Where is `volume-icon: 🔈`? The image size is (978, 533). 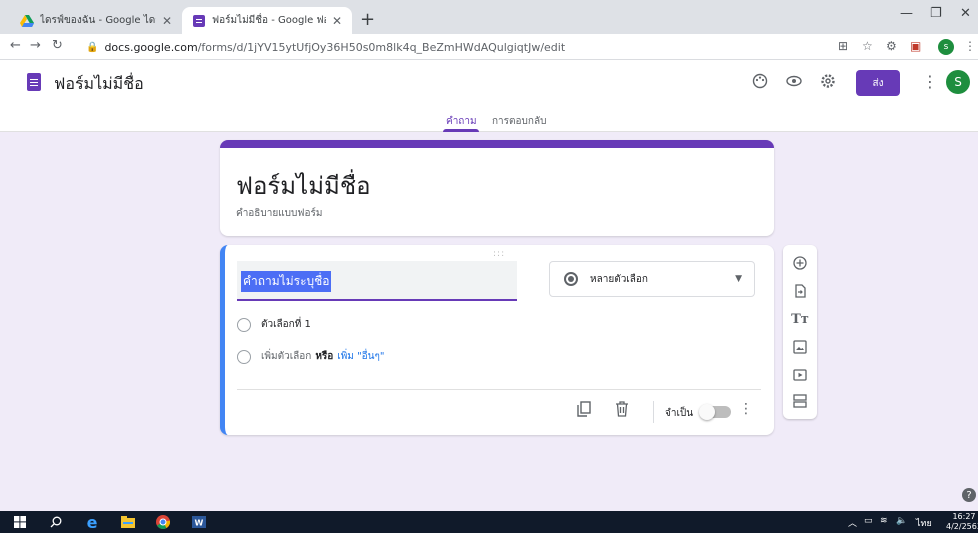 volume-icon: 🔈 is located at coordinates (901, 521).